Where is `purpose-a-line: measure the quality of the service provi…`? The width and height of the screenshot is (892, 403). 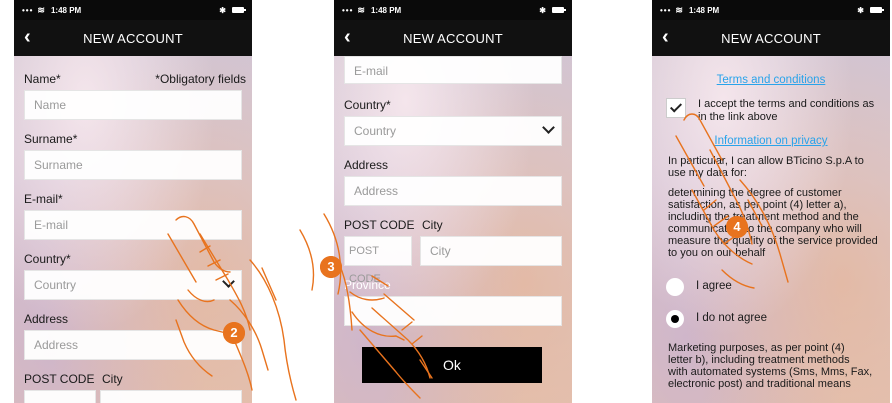
purpose-a-line: measure the quality of the service provi… is located at coordinates (773, 241).